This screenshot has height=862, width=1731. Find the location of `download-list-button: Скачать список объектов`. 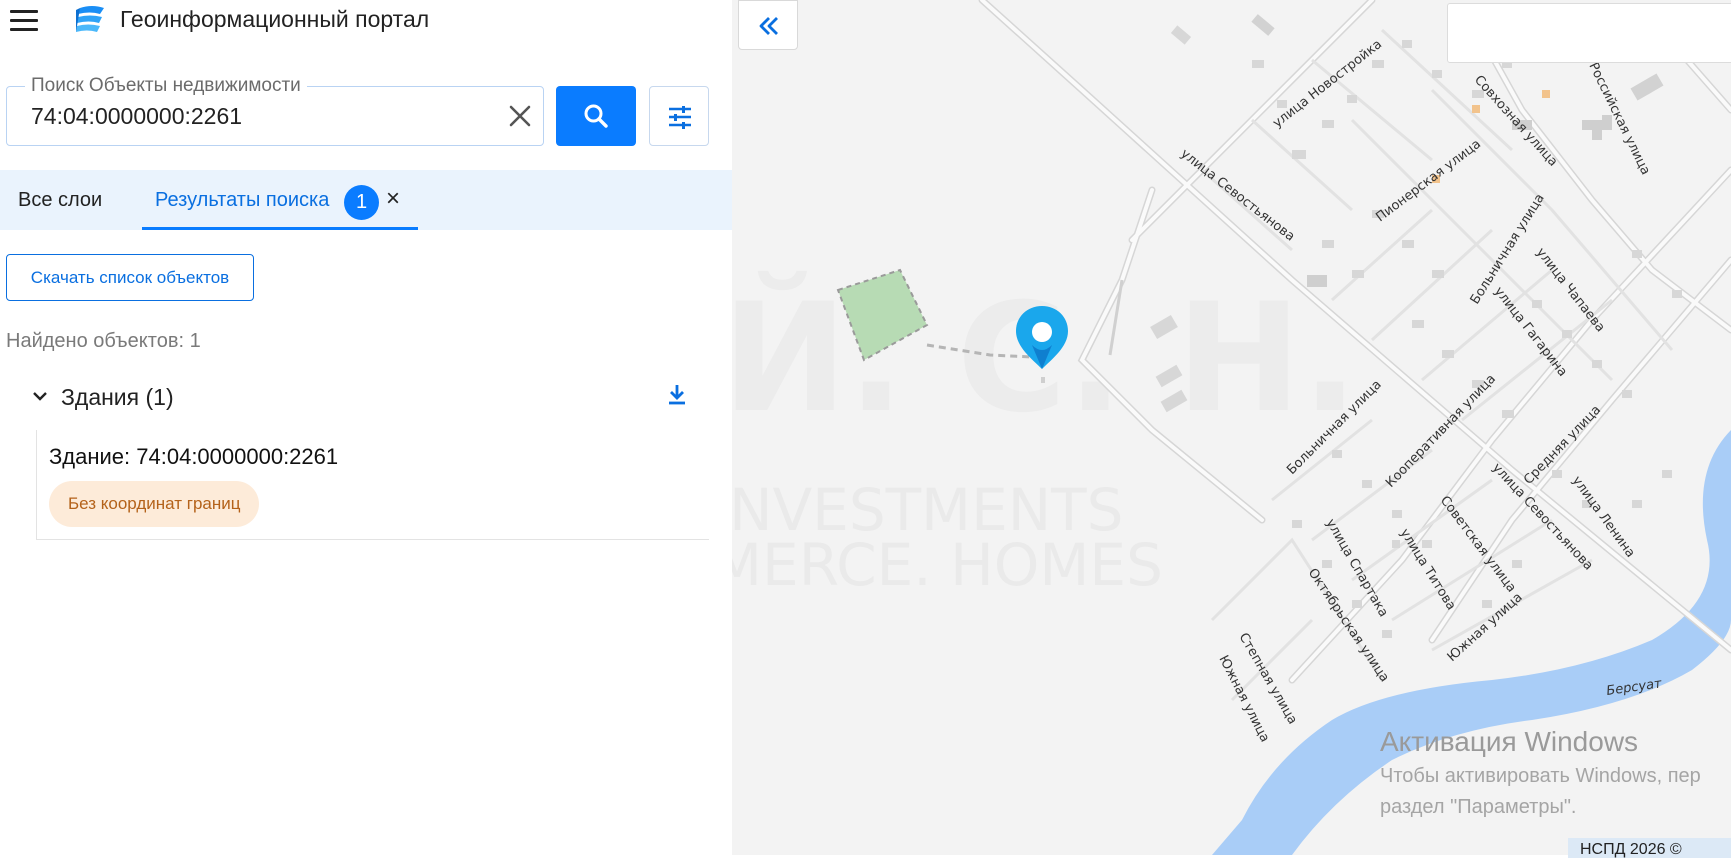

download-list-button: Скачать список объектов is located at coordinates (130, 277).